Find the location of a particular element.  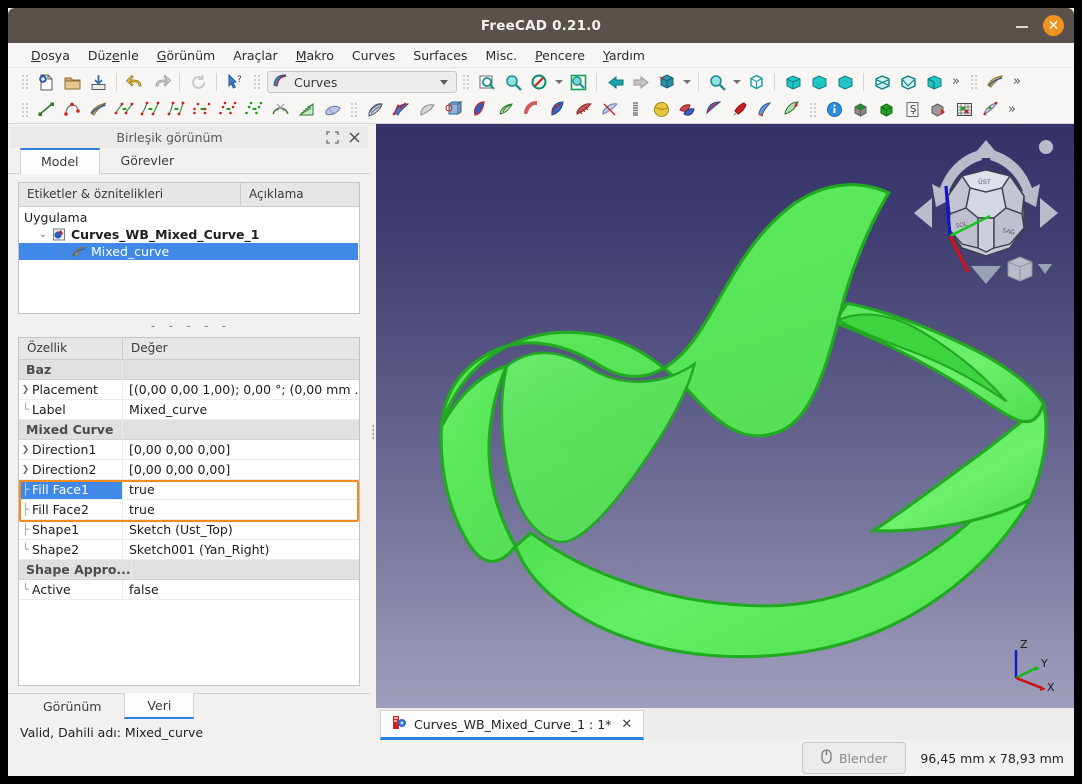

tab-veri: Veri is located at coordinates (159, 706).